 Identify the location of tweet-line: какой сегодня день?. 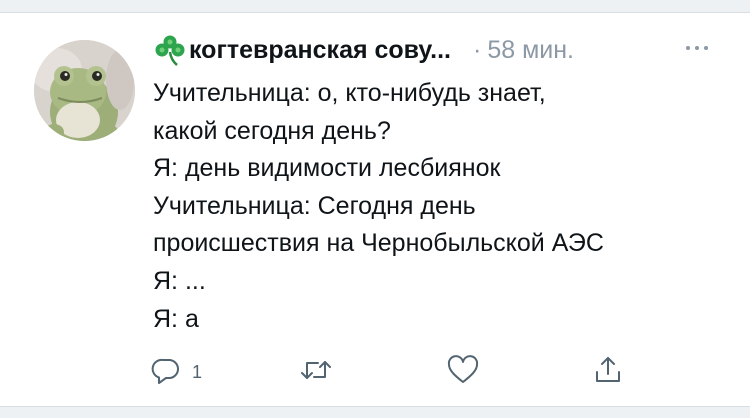
(272, 130).